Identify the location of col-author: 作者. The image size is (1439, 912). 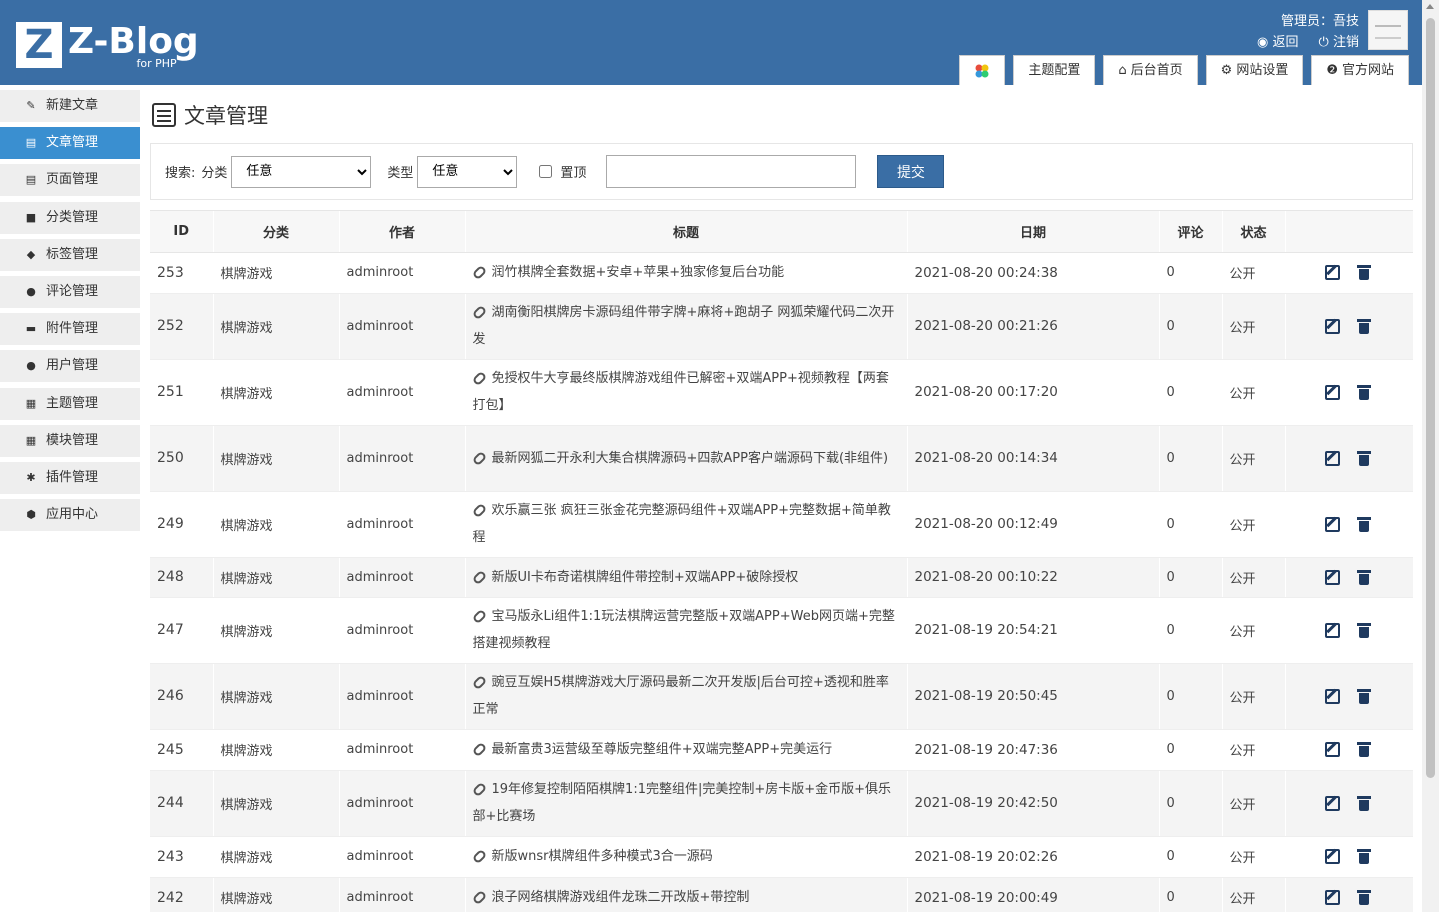
(402, 232).